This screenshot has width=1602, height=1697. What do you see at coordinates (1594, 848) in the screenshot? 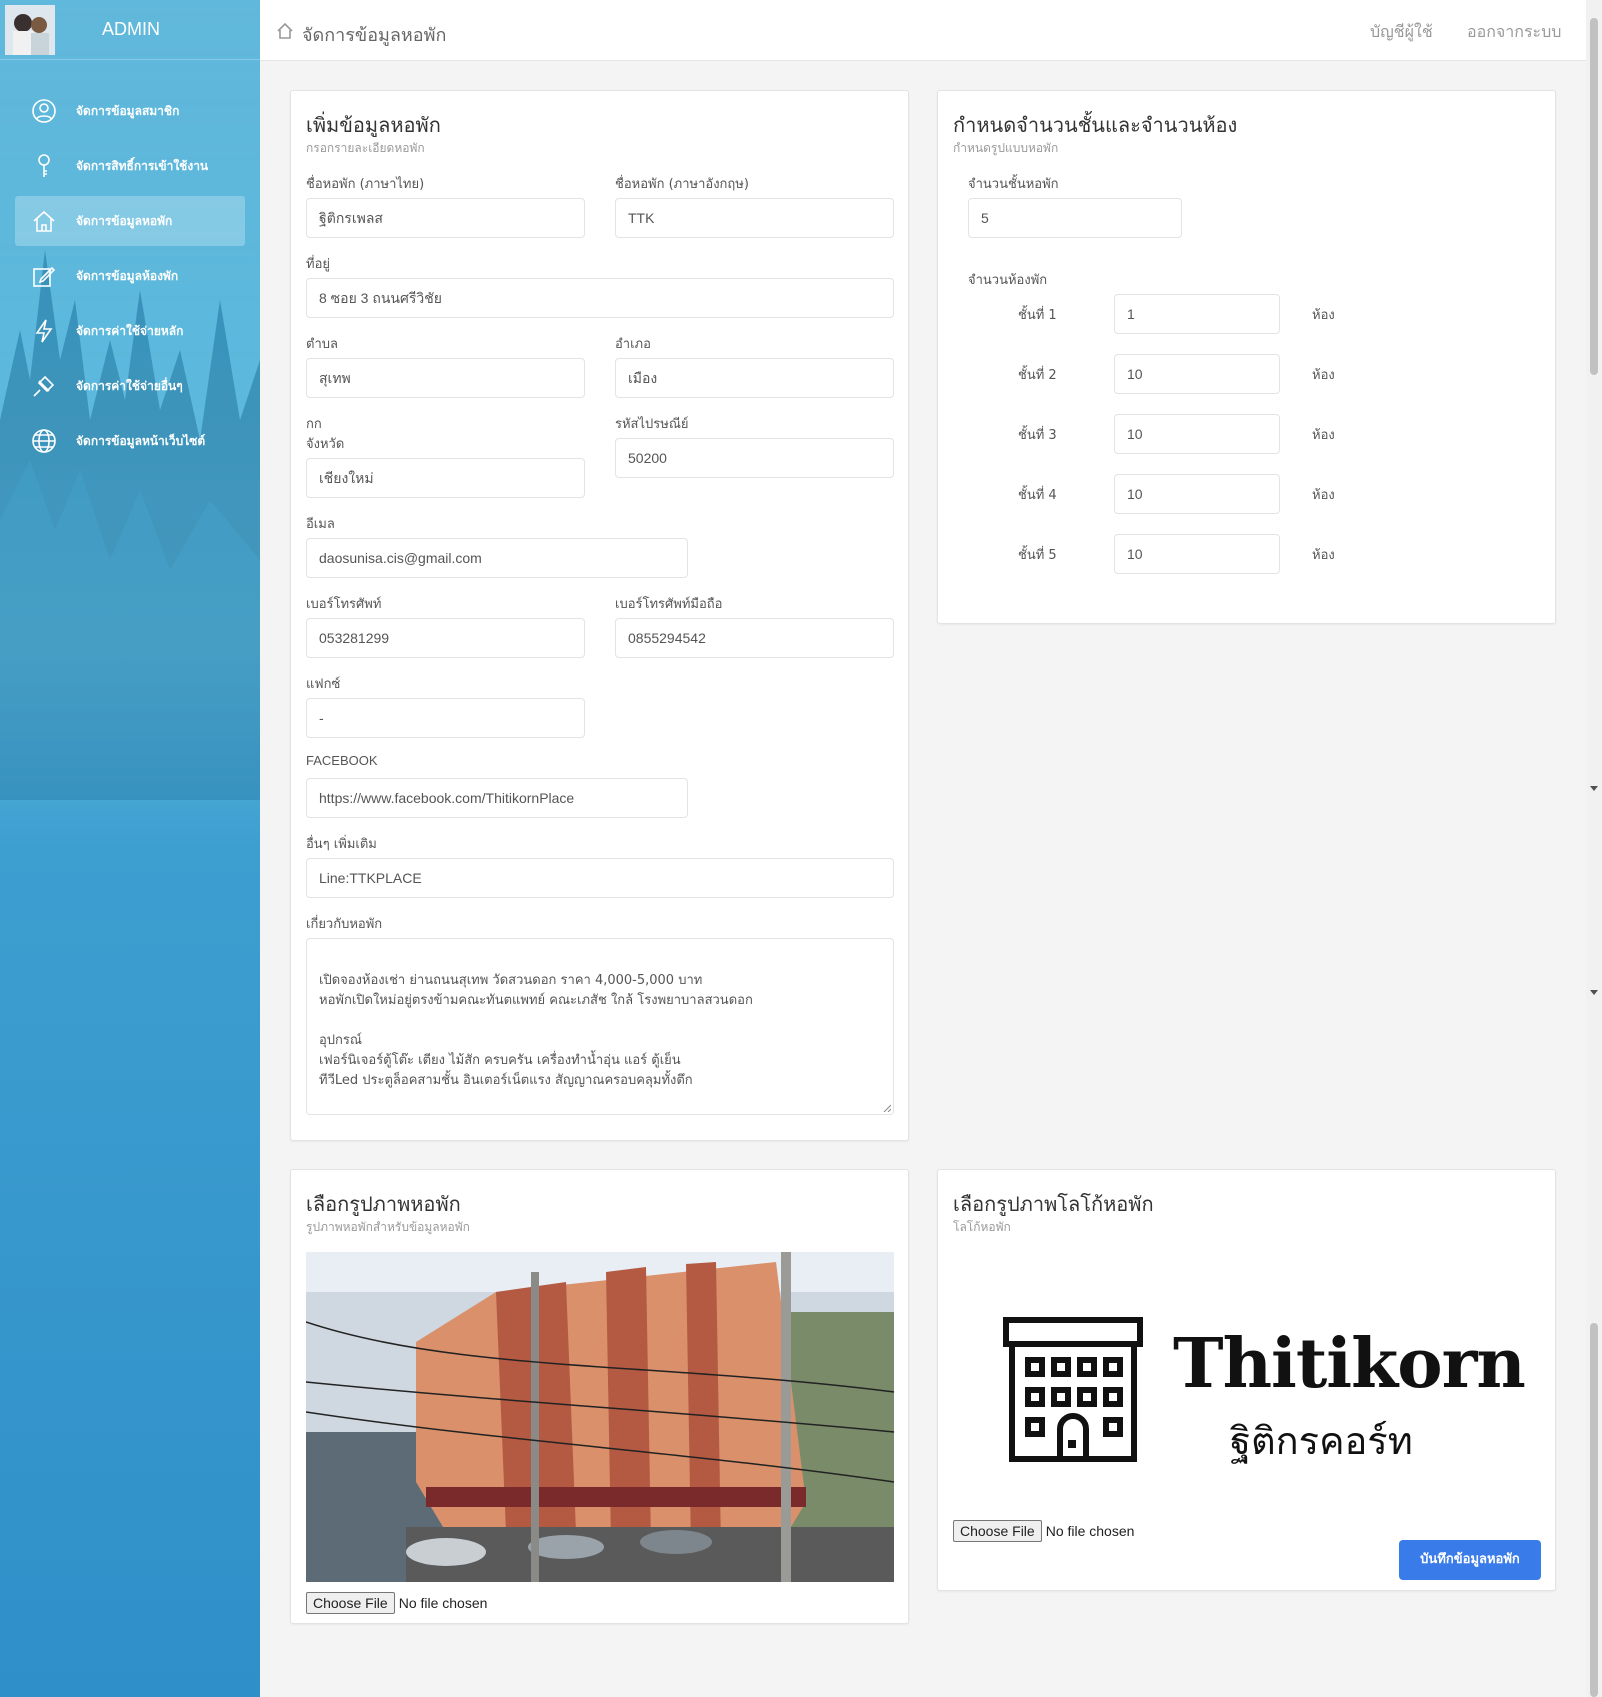
I see `page-scrollbar` at bounding box center [1594, 848].